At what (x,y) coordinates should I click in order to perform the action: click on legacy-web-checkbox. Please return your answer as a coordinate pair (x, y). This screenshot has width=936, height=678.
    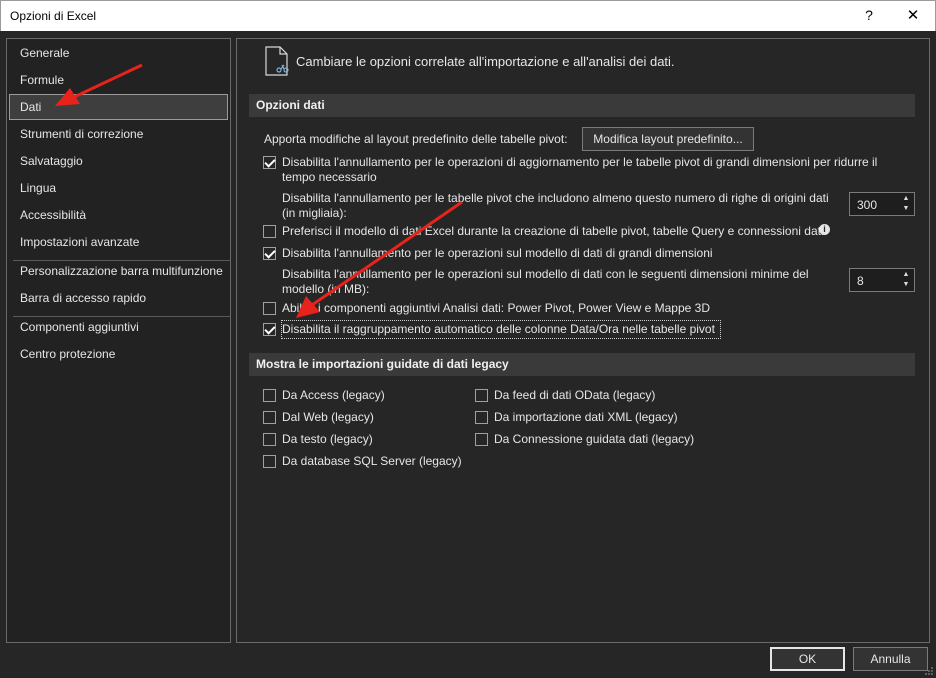
    Looking at the image, I should click on (269, 417).